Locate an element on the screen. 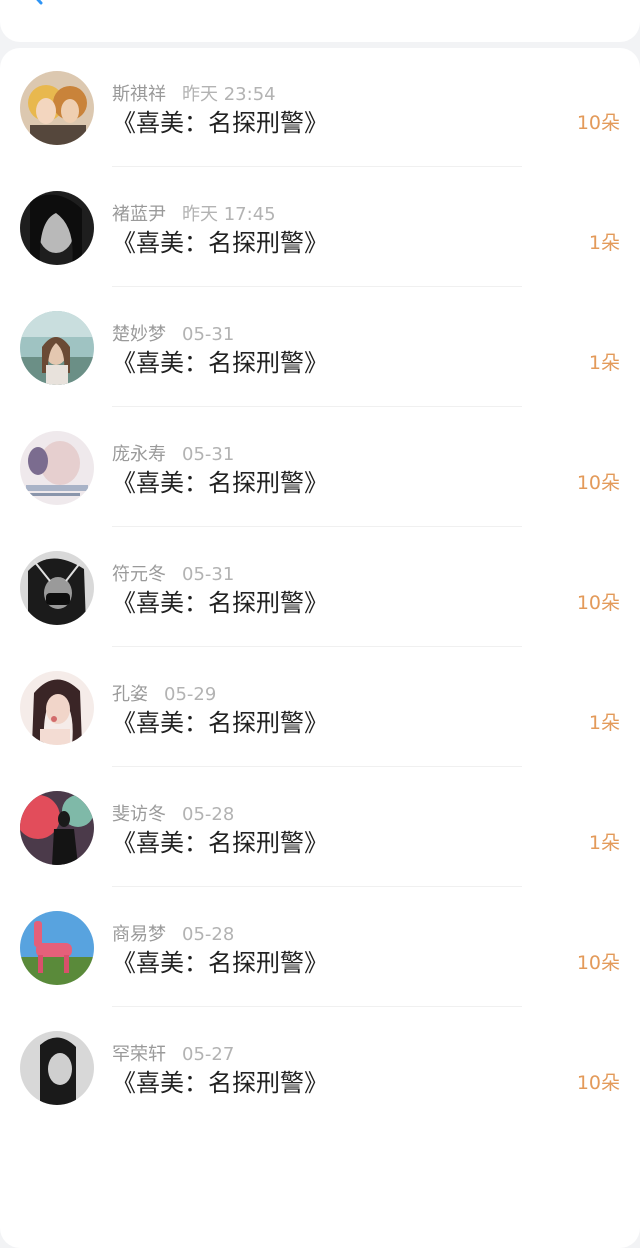  record-time: 05-27 is located at coordinates (208, 1054).